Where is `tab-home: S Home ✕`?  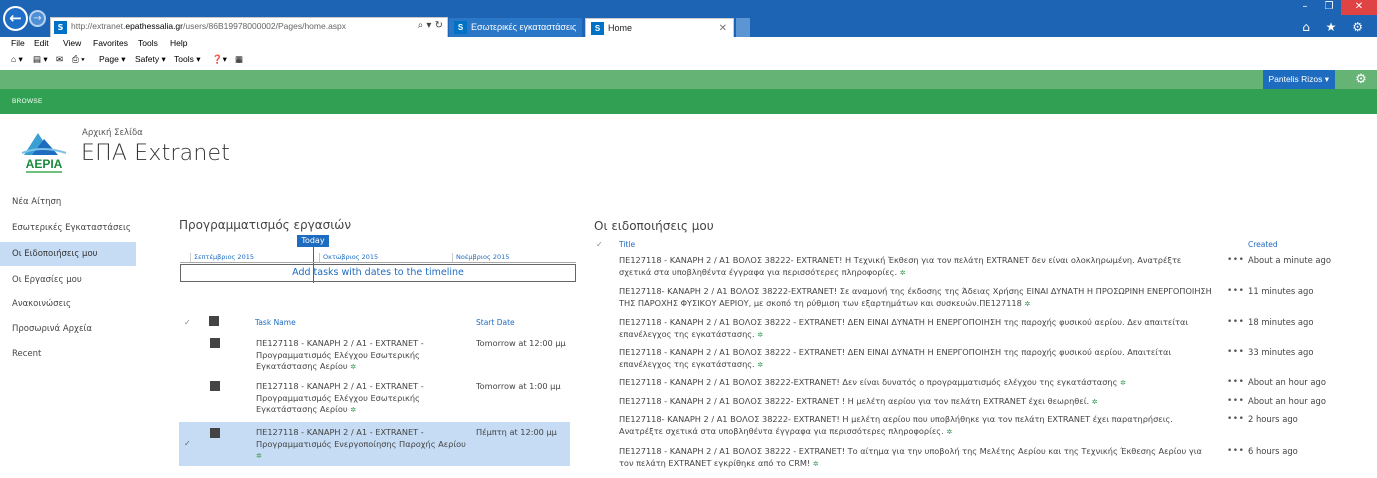 tab-home: S Home ✕ is located at coordinates (659, 27).